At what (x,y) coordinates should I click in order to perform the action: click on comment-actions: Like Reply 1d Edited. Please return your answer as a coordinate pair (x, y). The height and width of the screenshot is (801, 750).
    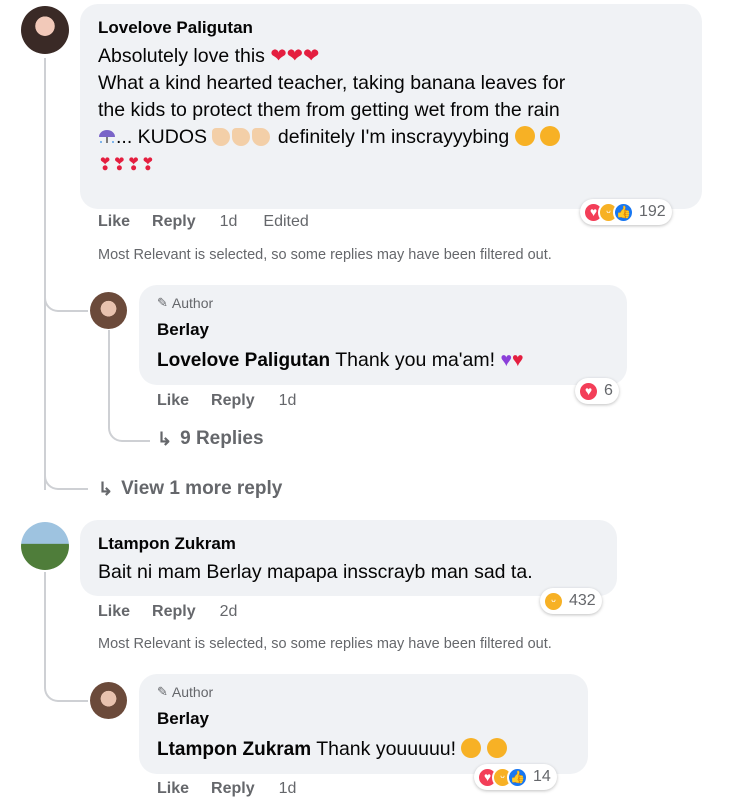
    Looking at the image, I should click on (203, 222).